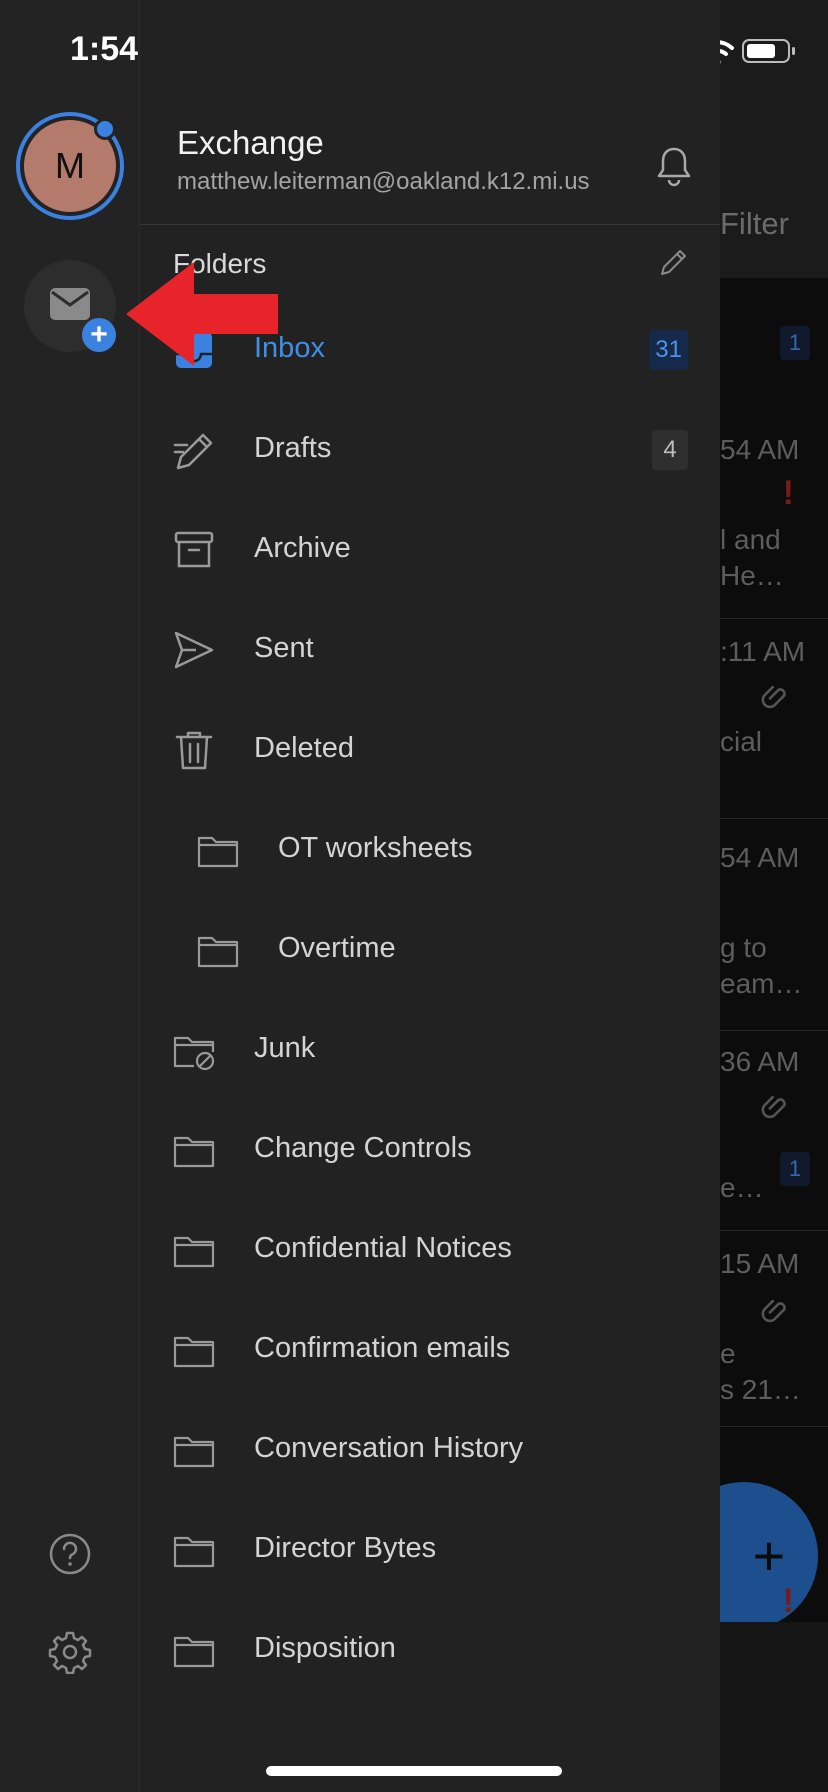  I want to click on settings-icon, so click(70, 1652).